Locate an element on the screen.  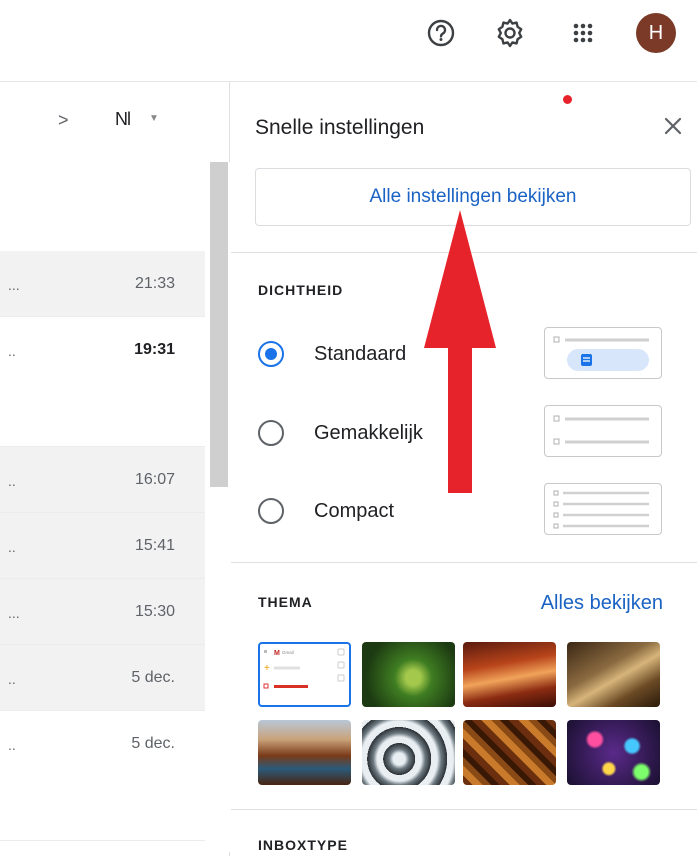
theme-chess is located at coordinates (613, 674).